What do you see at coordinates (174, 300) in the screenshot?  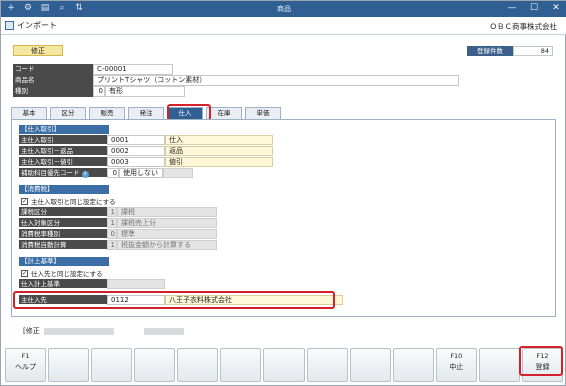 I see `main-supplier-highlight` at bounding box center [174, 300].